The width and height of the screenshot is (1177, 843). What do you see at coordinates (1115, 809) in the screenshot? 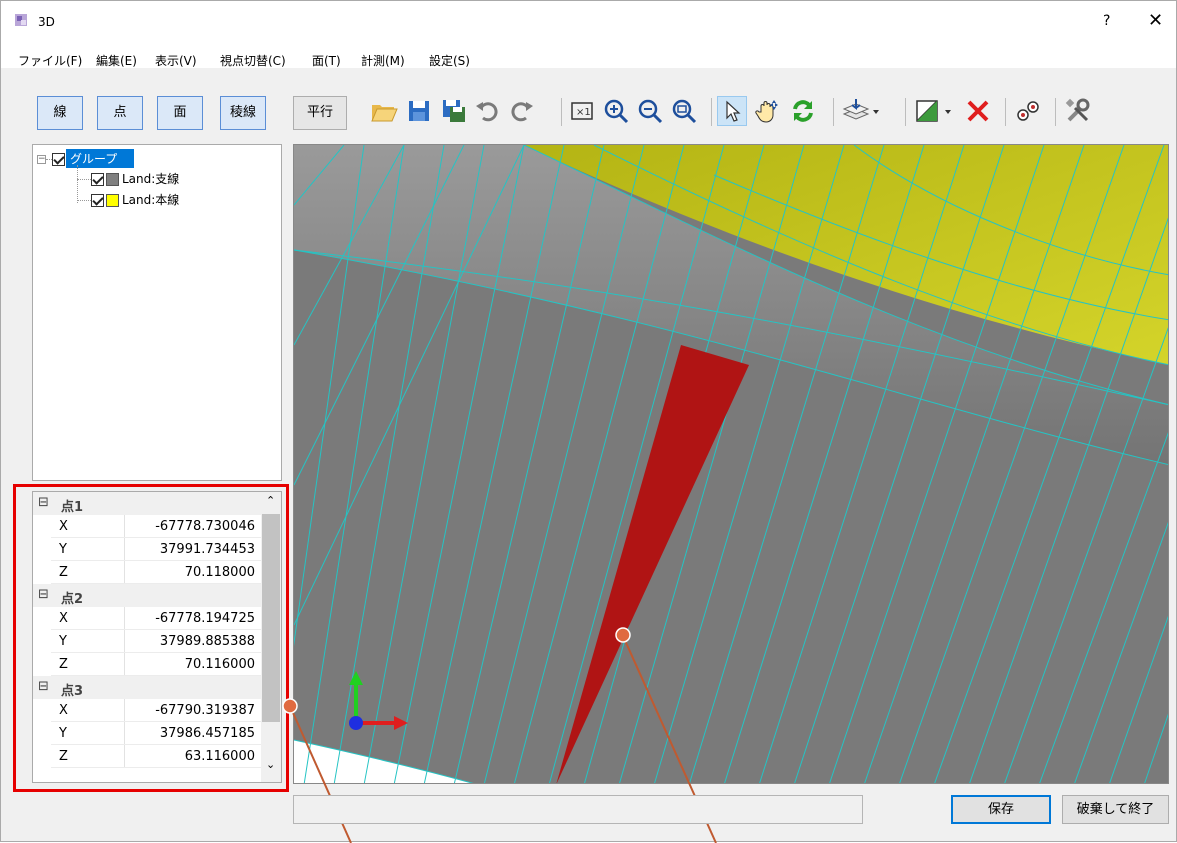
I see `discard-exit-button: 破棄して終了` at bounding box center [1115, 809].